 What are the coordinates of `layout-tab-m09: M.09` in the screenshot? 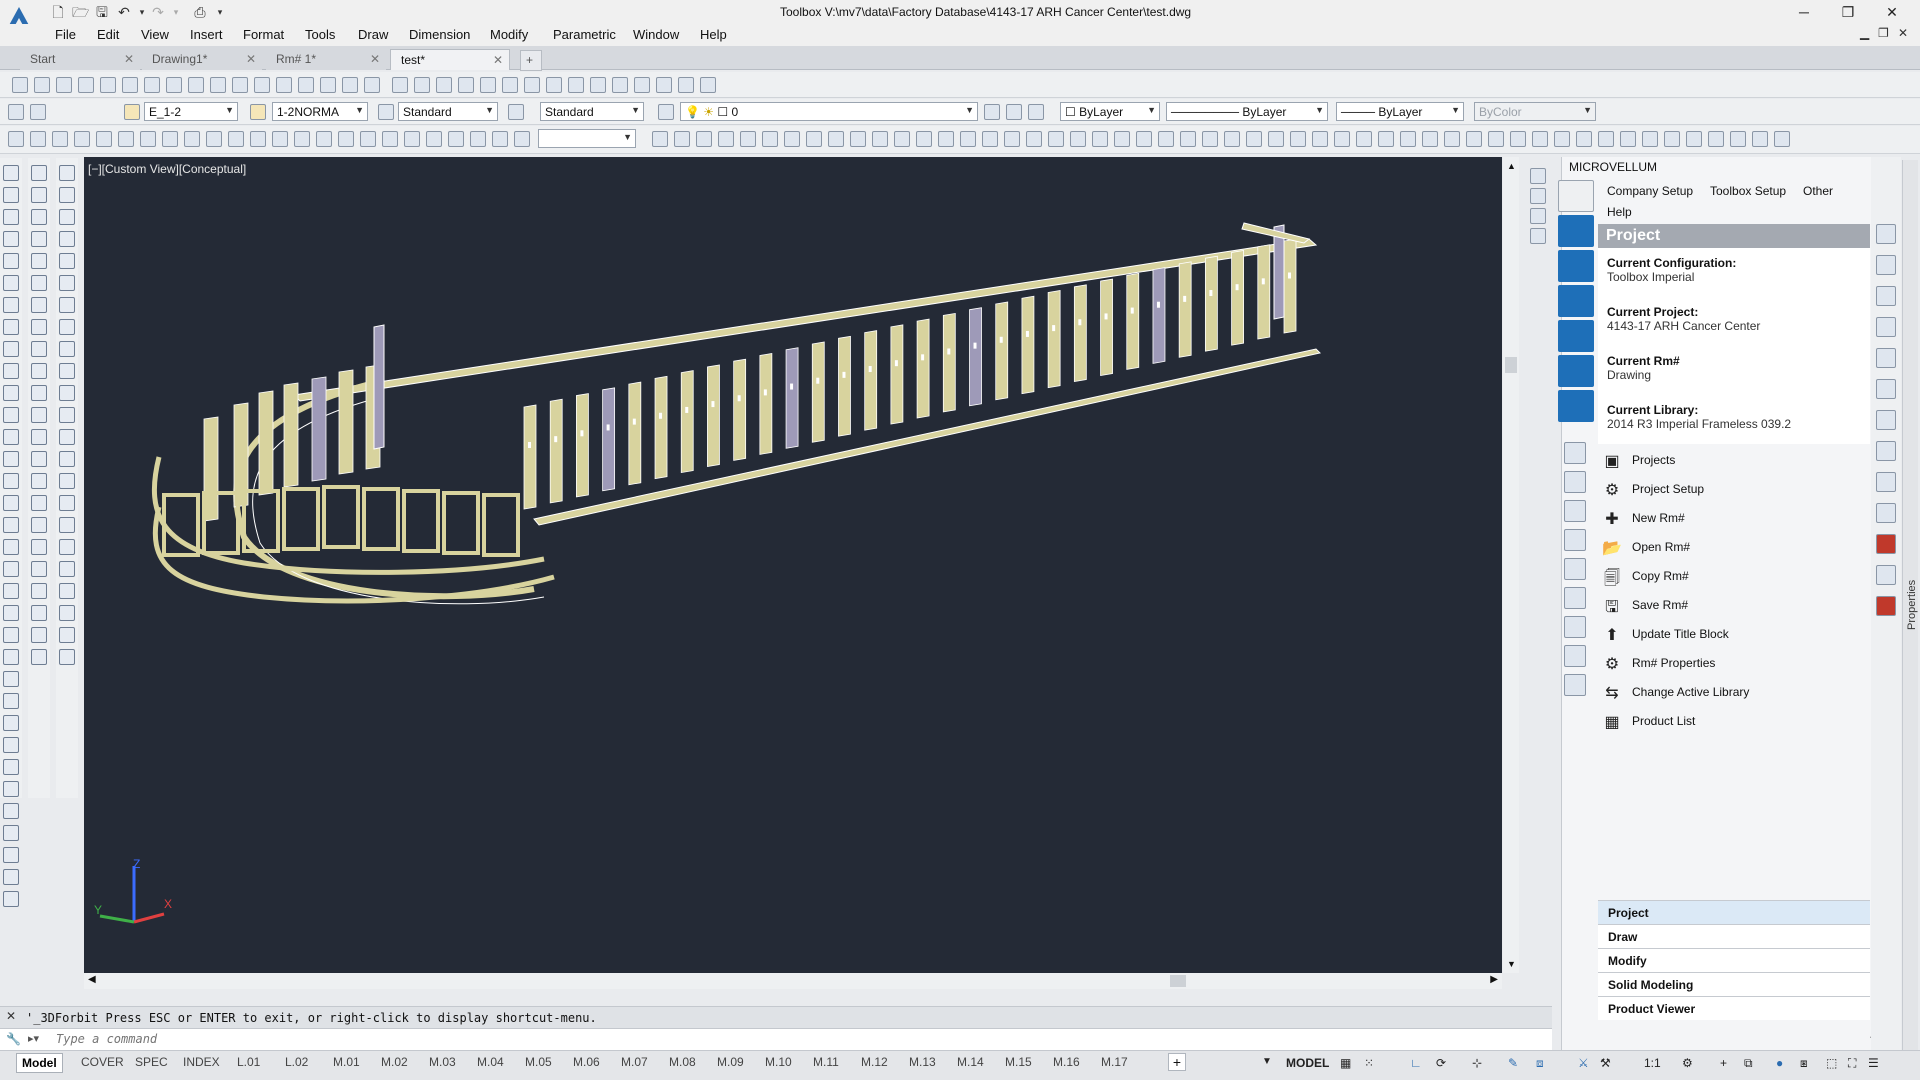 It's located at (730, 1063).